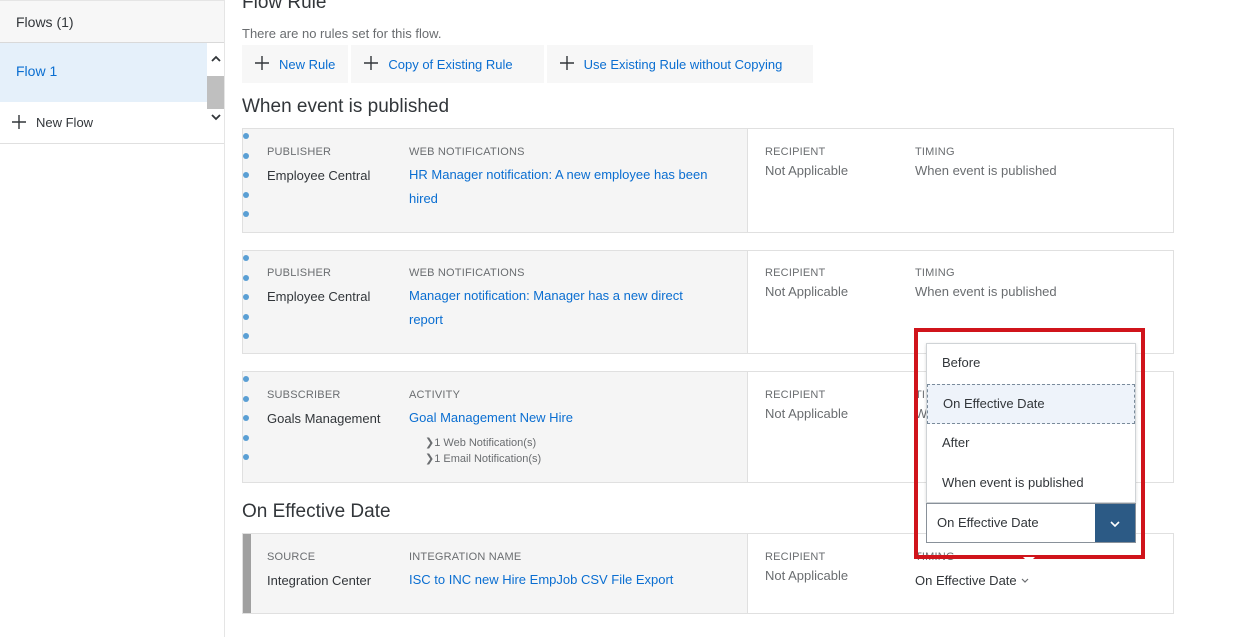 This screenshot has width=1237, height=637. What do you see at coordinates (683, 64) in the screenshot?
I see `use-existing-rule-label: Use Existing Rule without Copying` at bounding box center [683, 64].